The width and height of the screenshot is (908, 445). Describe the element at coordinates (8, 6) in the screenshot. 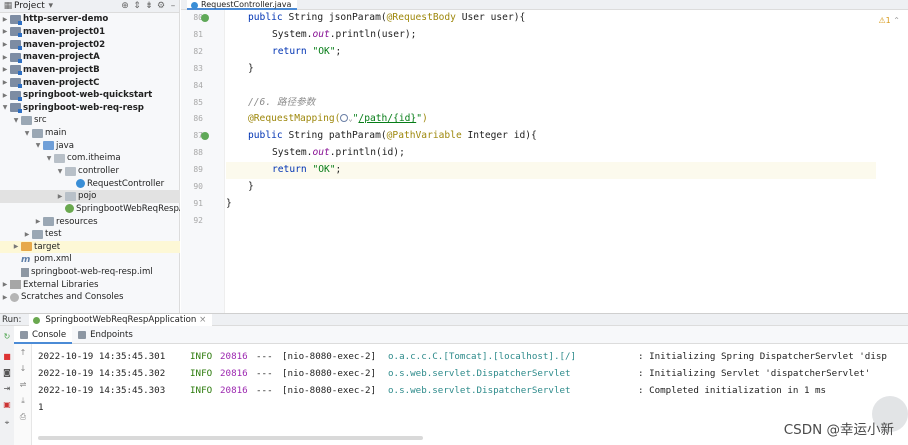

I see `project-view-icon: ▦` at that location.